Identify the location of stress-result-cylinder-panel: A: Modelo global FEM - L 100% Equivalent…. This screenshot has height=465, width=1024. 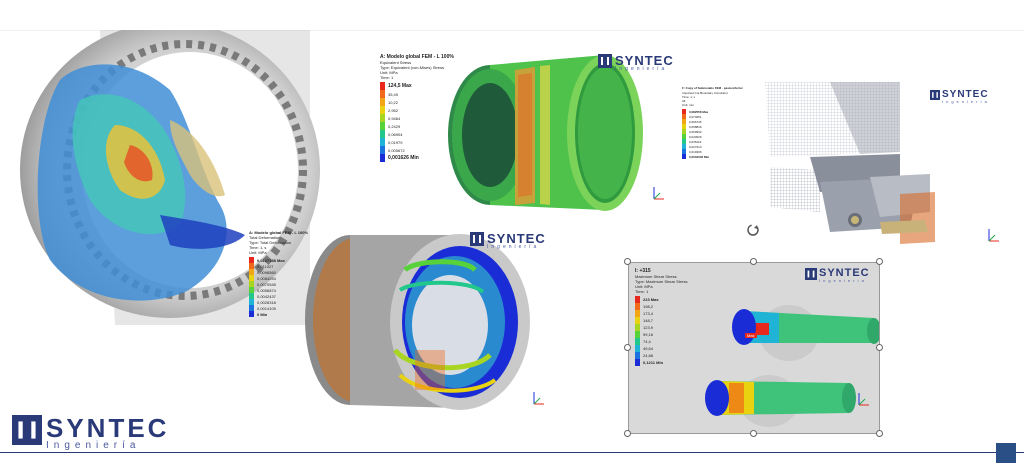
(525, 135).